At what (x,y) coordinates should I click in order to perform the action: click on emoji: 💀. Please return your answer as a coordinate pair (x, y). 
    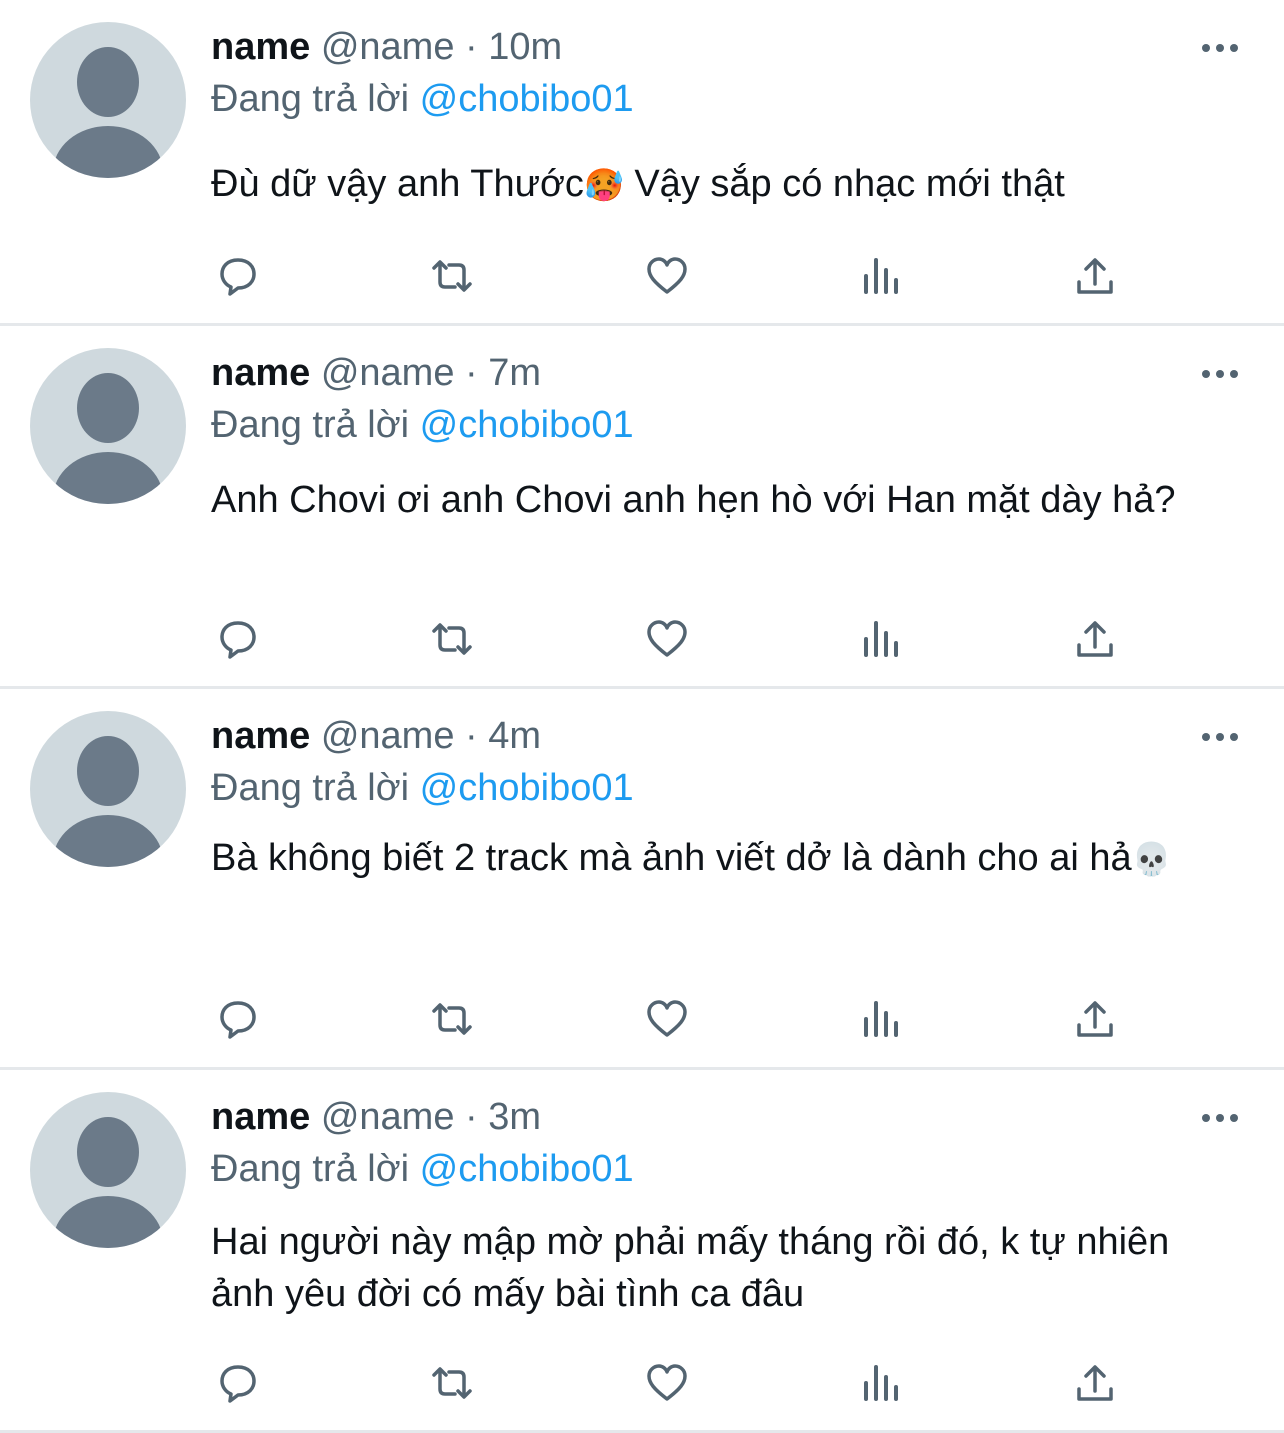
    Looking at the image, I should click on (1151, 859).